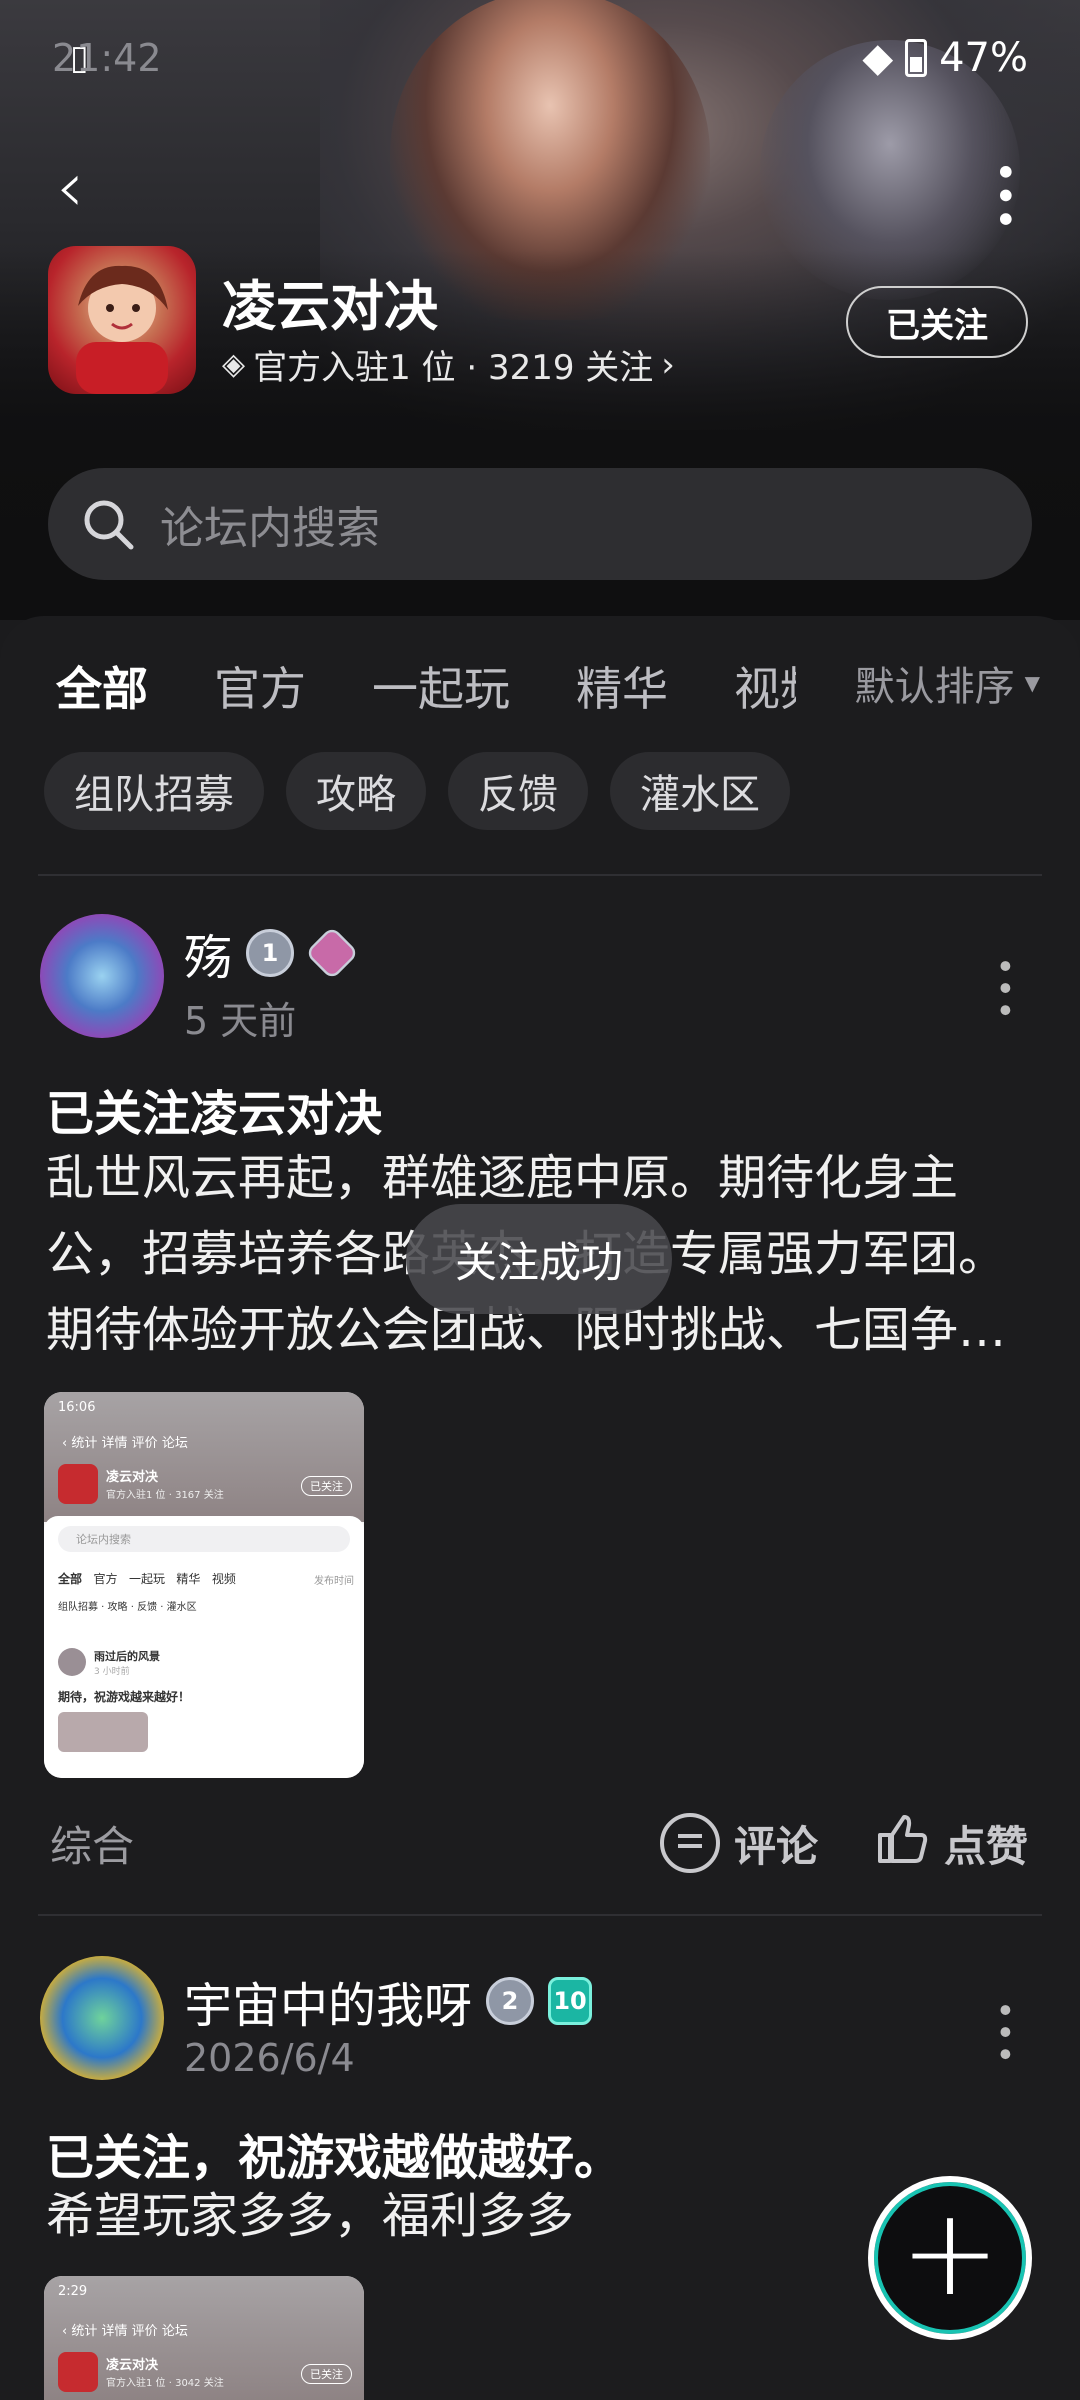 The image size is (1080, 2400). I want to click on plus-icon: +, so click(950, 2253).